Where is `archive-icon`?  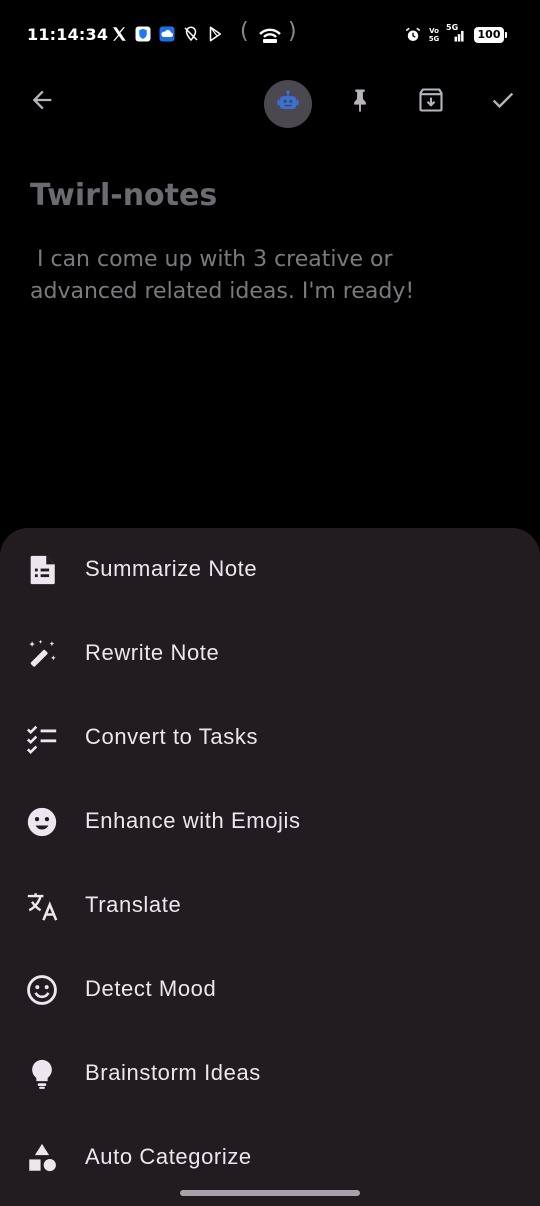
archive-icon is located at coordinates (431, 102).